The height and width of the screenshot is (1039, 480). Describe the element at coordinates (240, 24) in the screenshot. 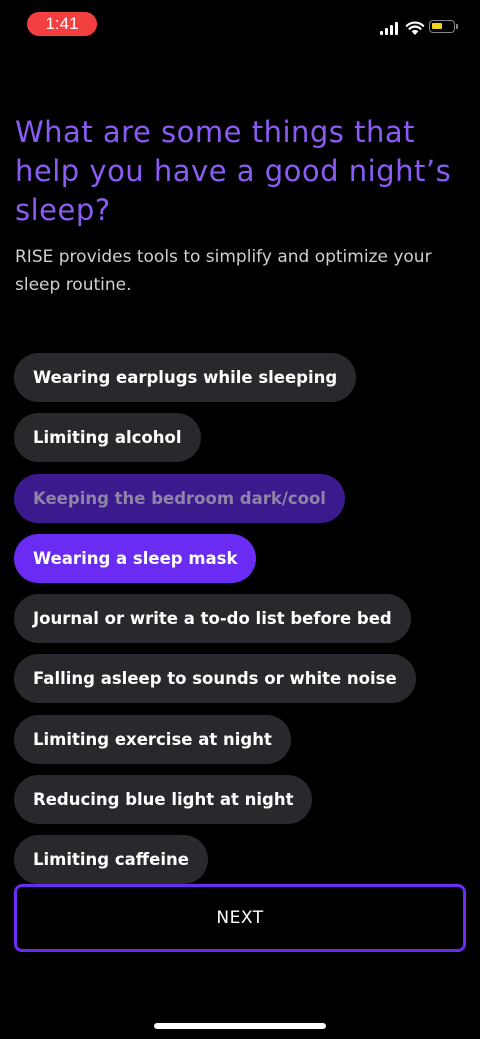

I see `status-bar: 1:41` at that location.